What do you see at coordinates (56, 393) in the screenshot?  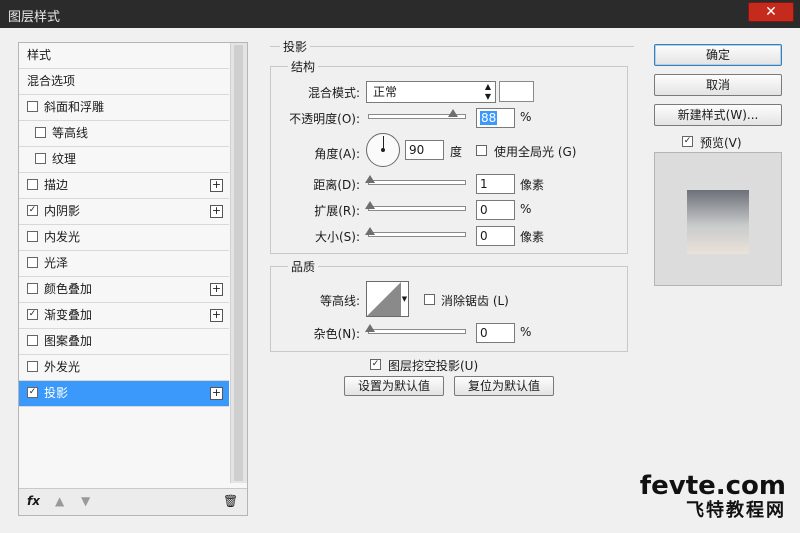 I see `style-list-item-label: 投影` at bounding box center [56, 393].